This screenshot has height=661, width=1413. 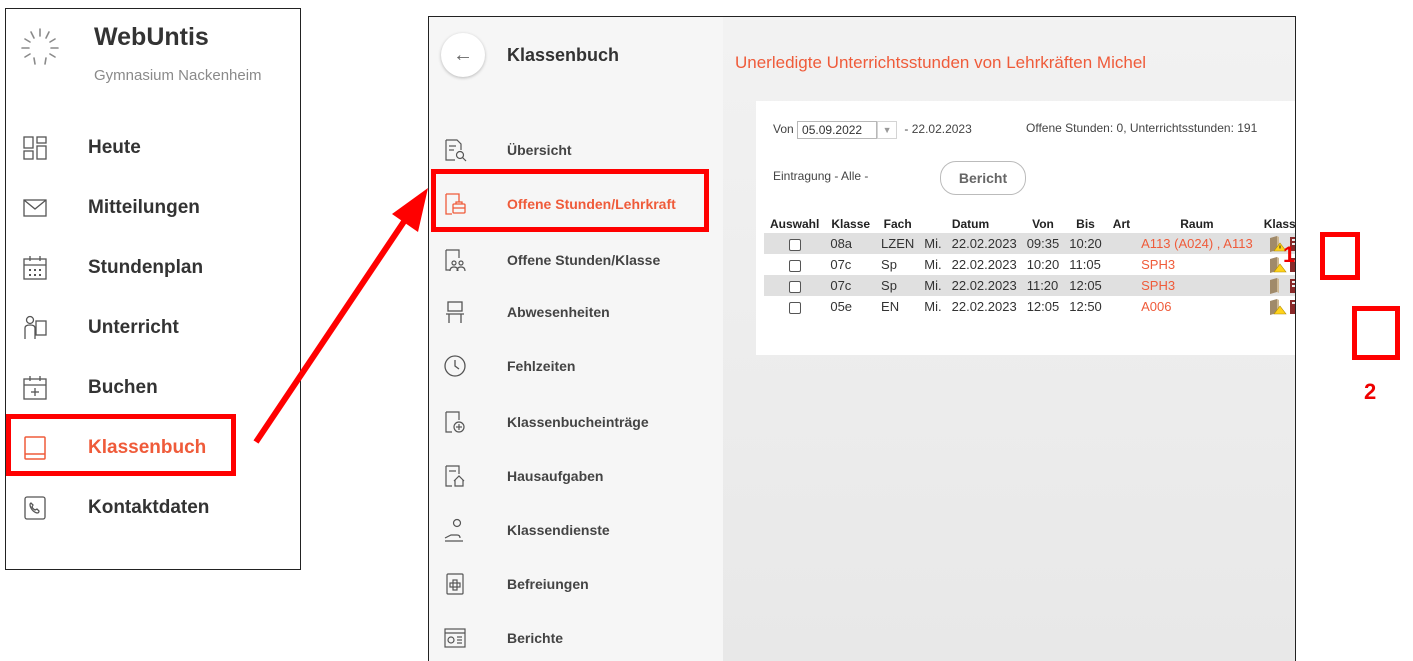 I want to click on report-icon, so click(x=455, y=638).